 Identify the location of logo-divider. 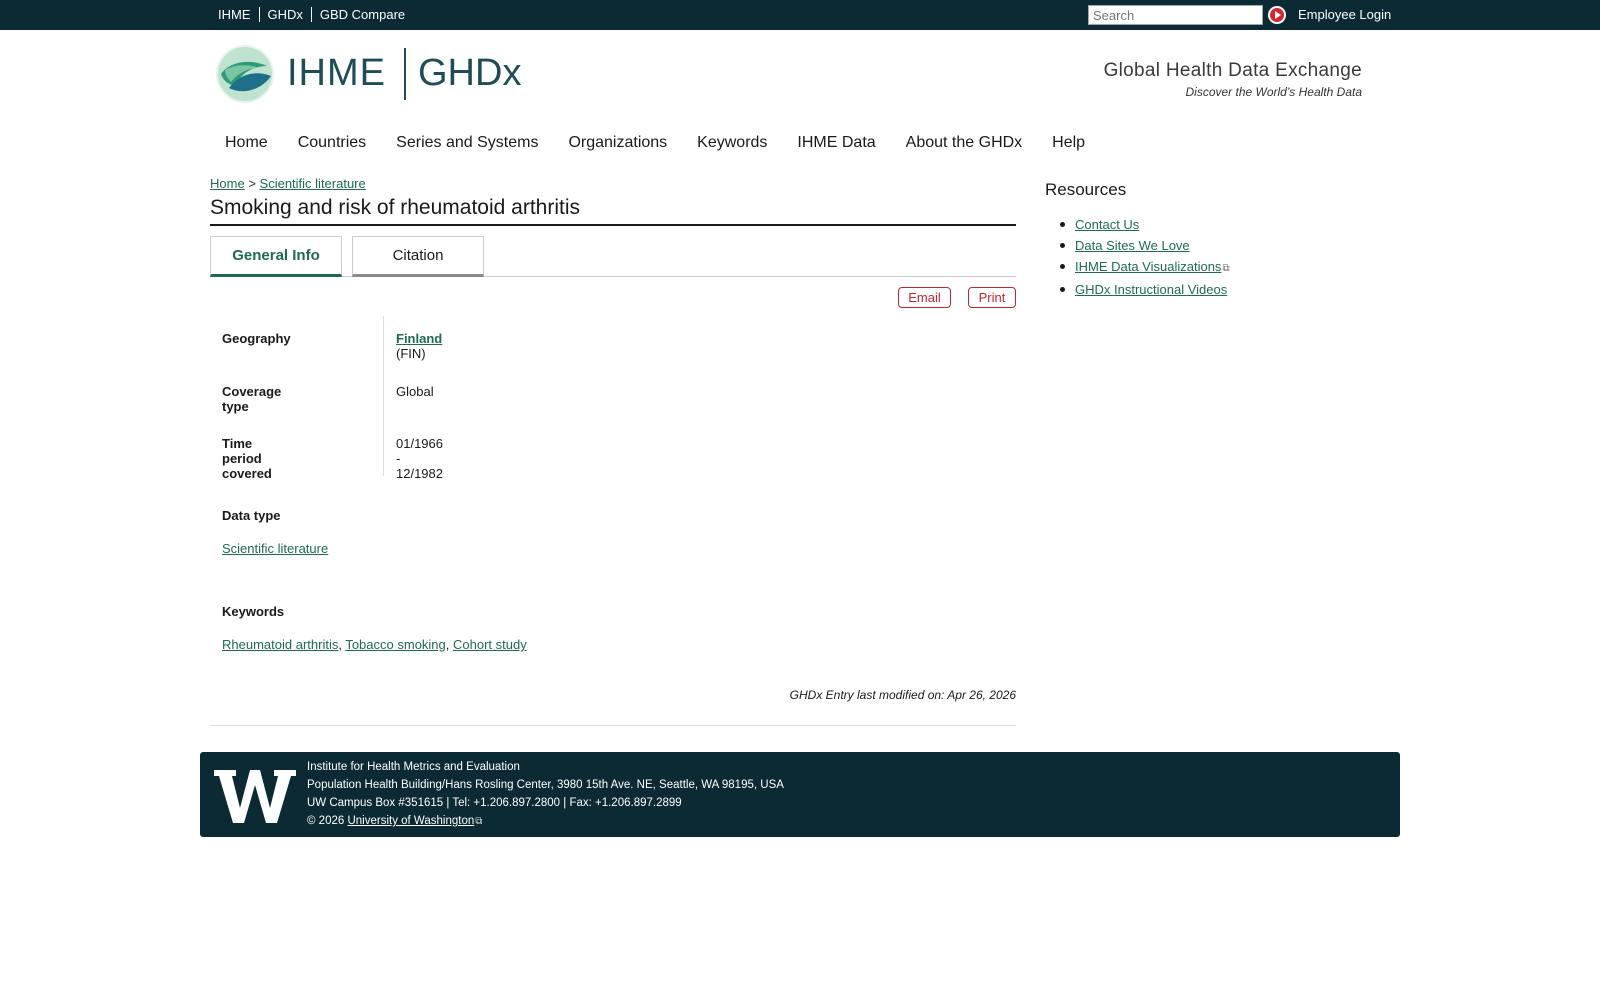
(405, 74).